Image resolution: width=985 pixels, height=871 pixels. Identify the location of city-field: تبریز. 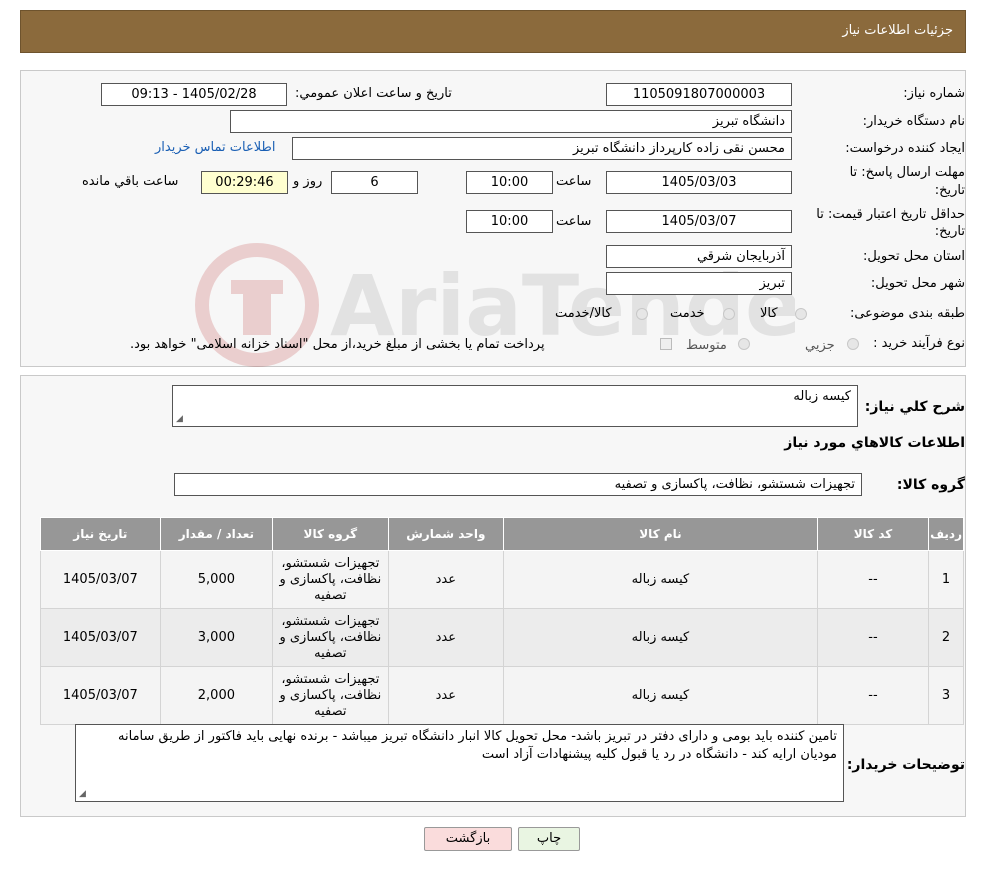
(699, 283).